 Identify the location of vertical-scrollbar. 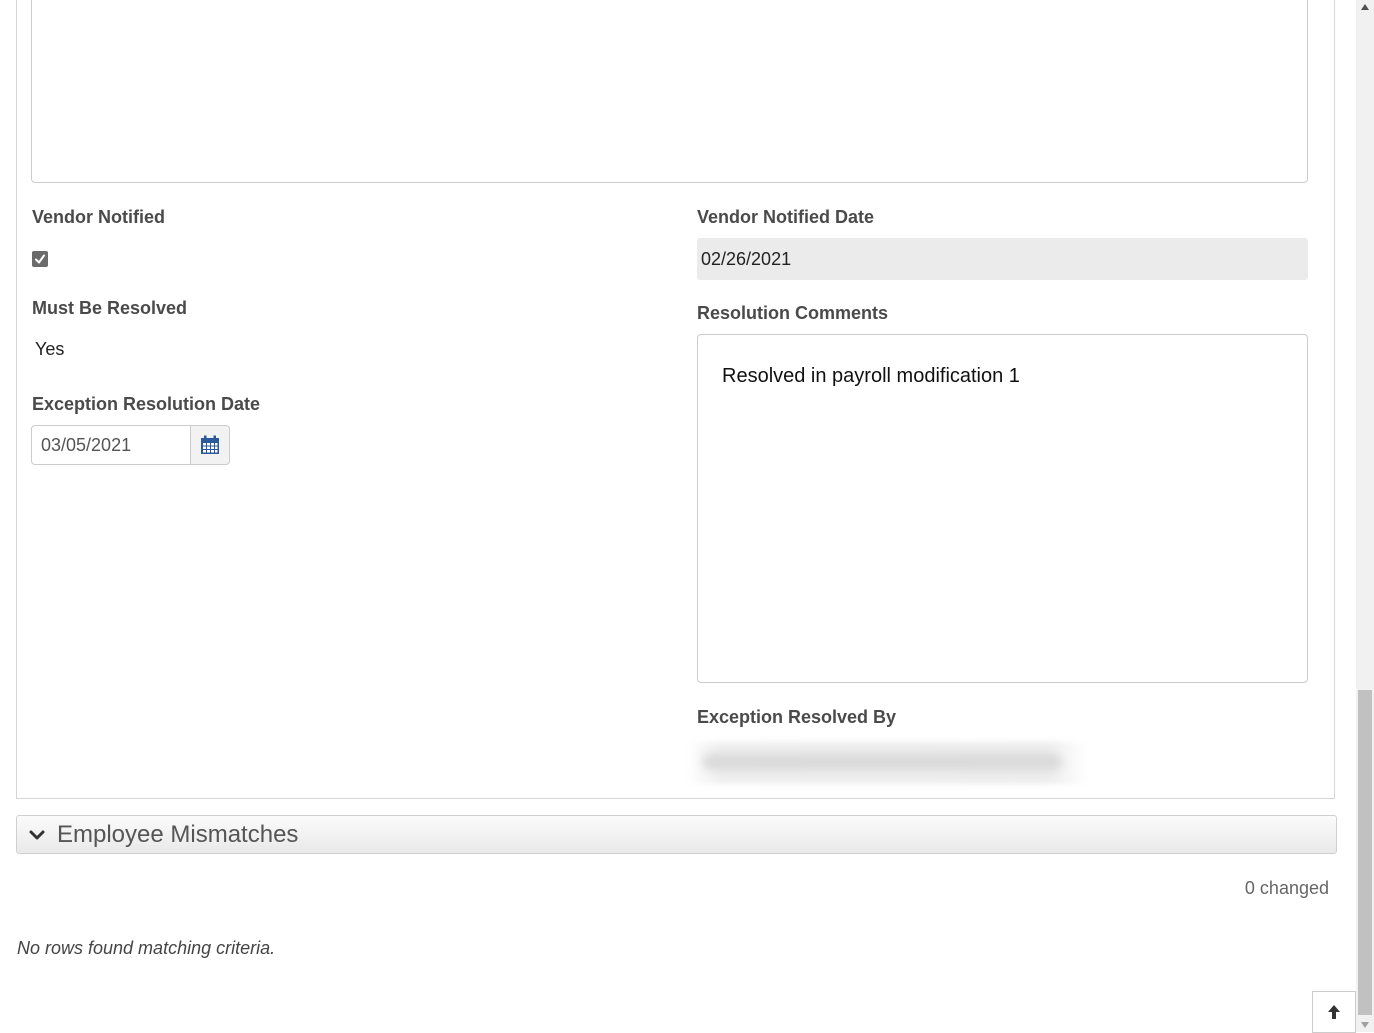
(1365, 516).